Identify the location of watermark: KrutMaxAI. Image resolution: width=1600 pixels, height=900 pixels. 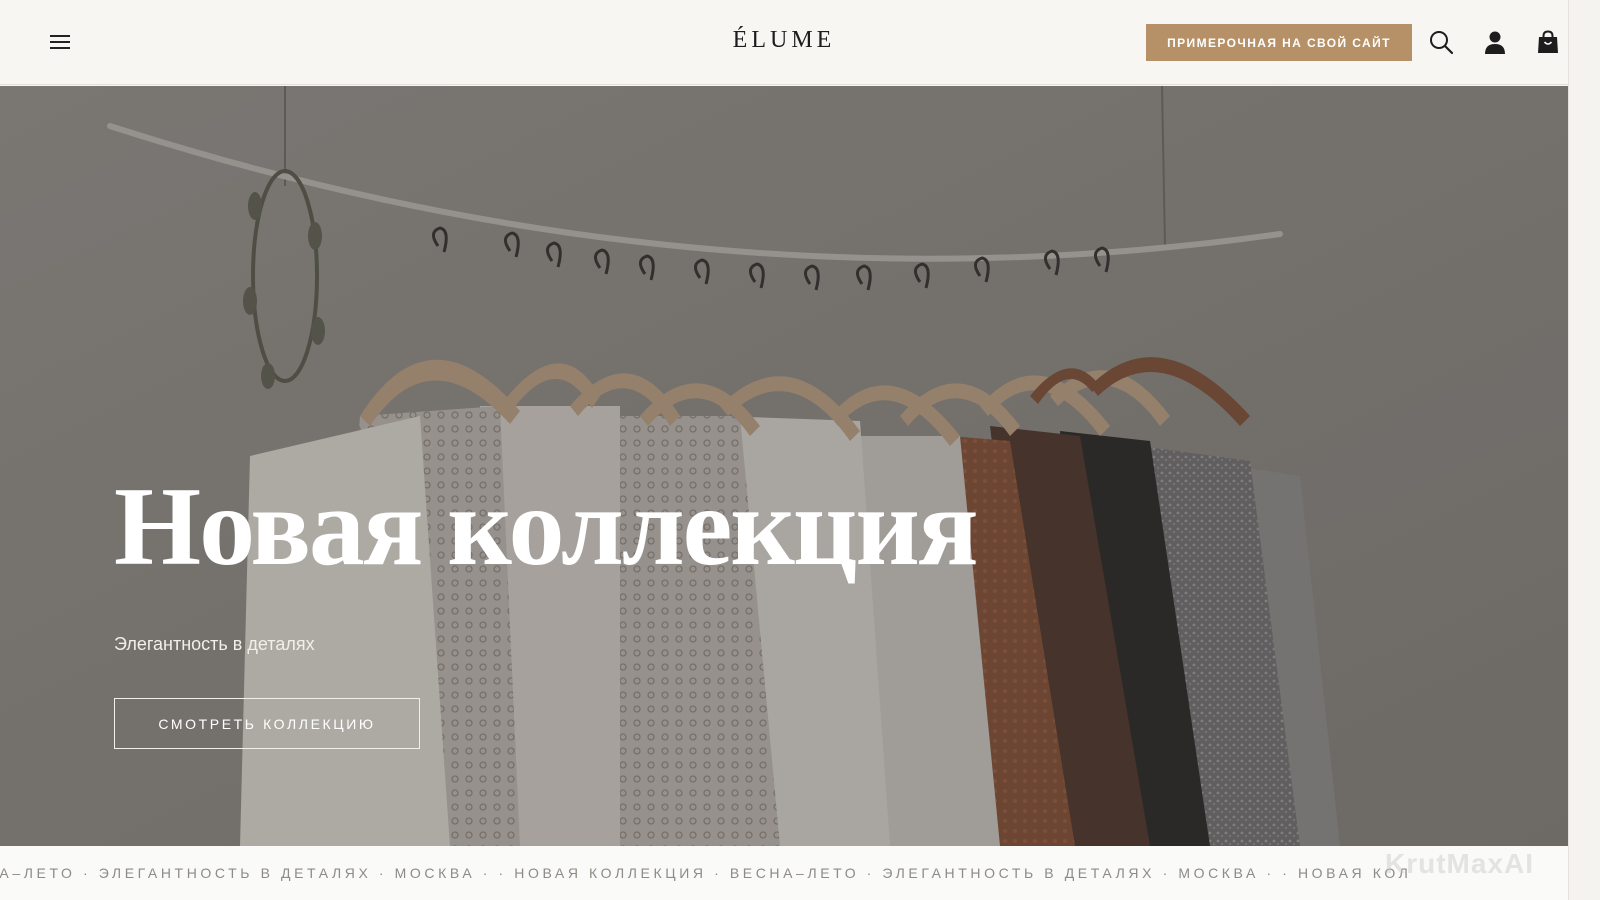
(1460, 863).